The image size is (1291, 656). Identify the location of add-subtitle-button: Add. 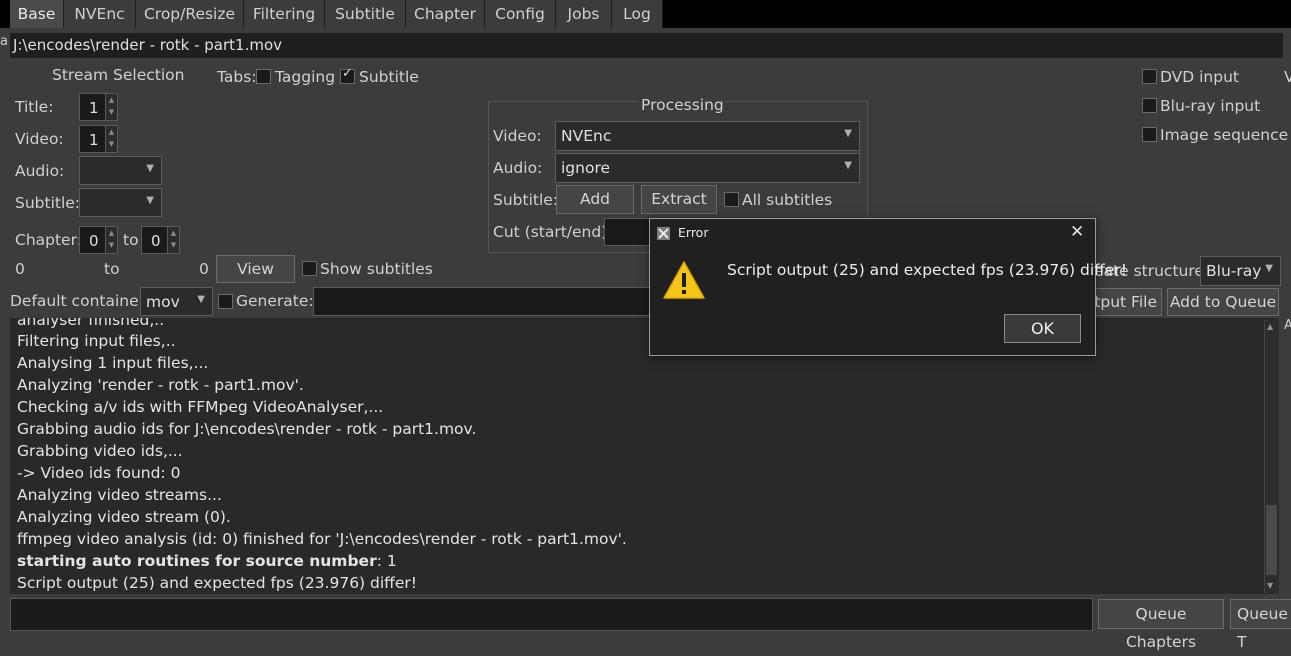
(595, 199).